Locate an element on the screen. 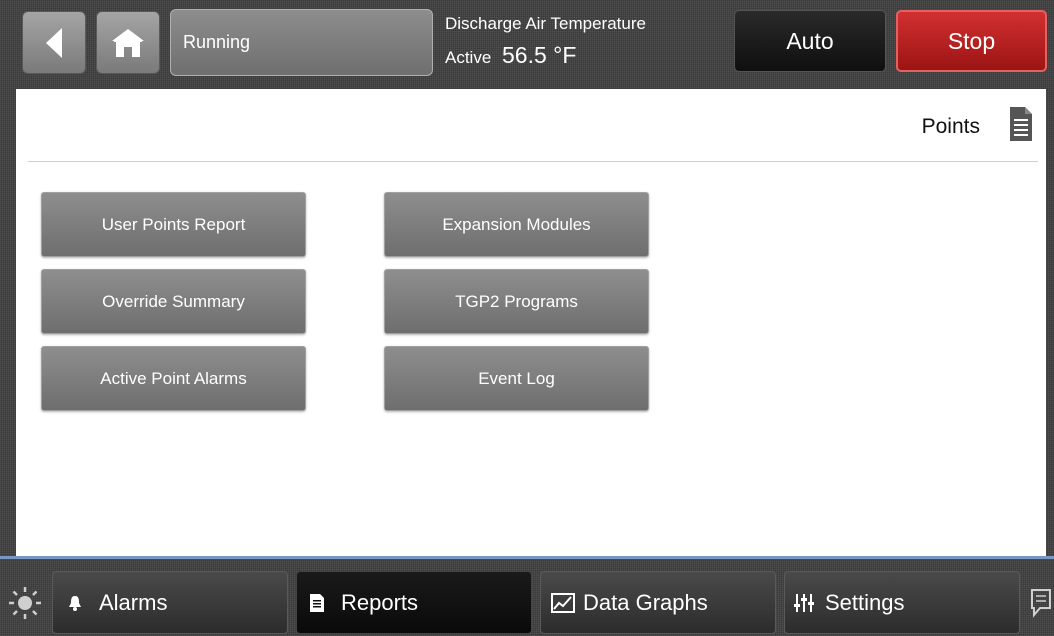 This screenshot has width=1054, height=636. tab-data-graphs: Data Graphs is located at coordinates (658, 602).